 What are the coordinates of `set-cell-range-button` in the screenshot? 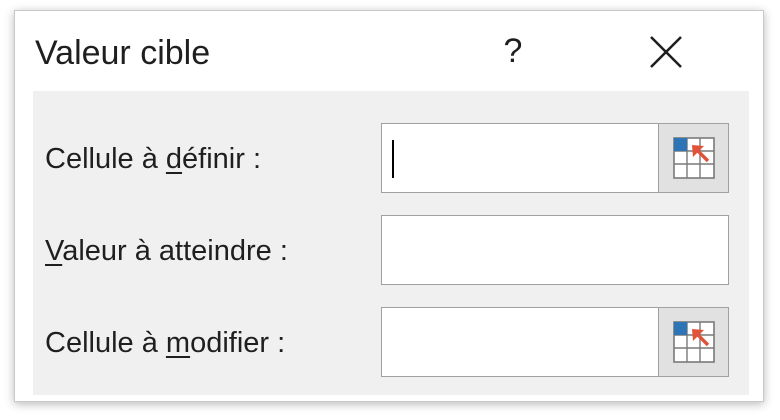 It's located at (693, 158).